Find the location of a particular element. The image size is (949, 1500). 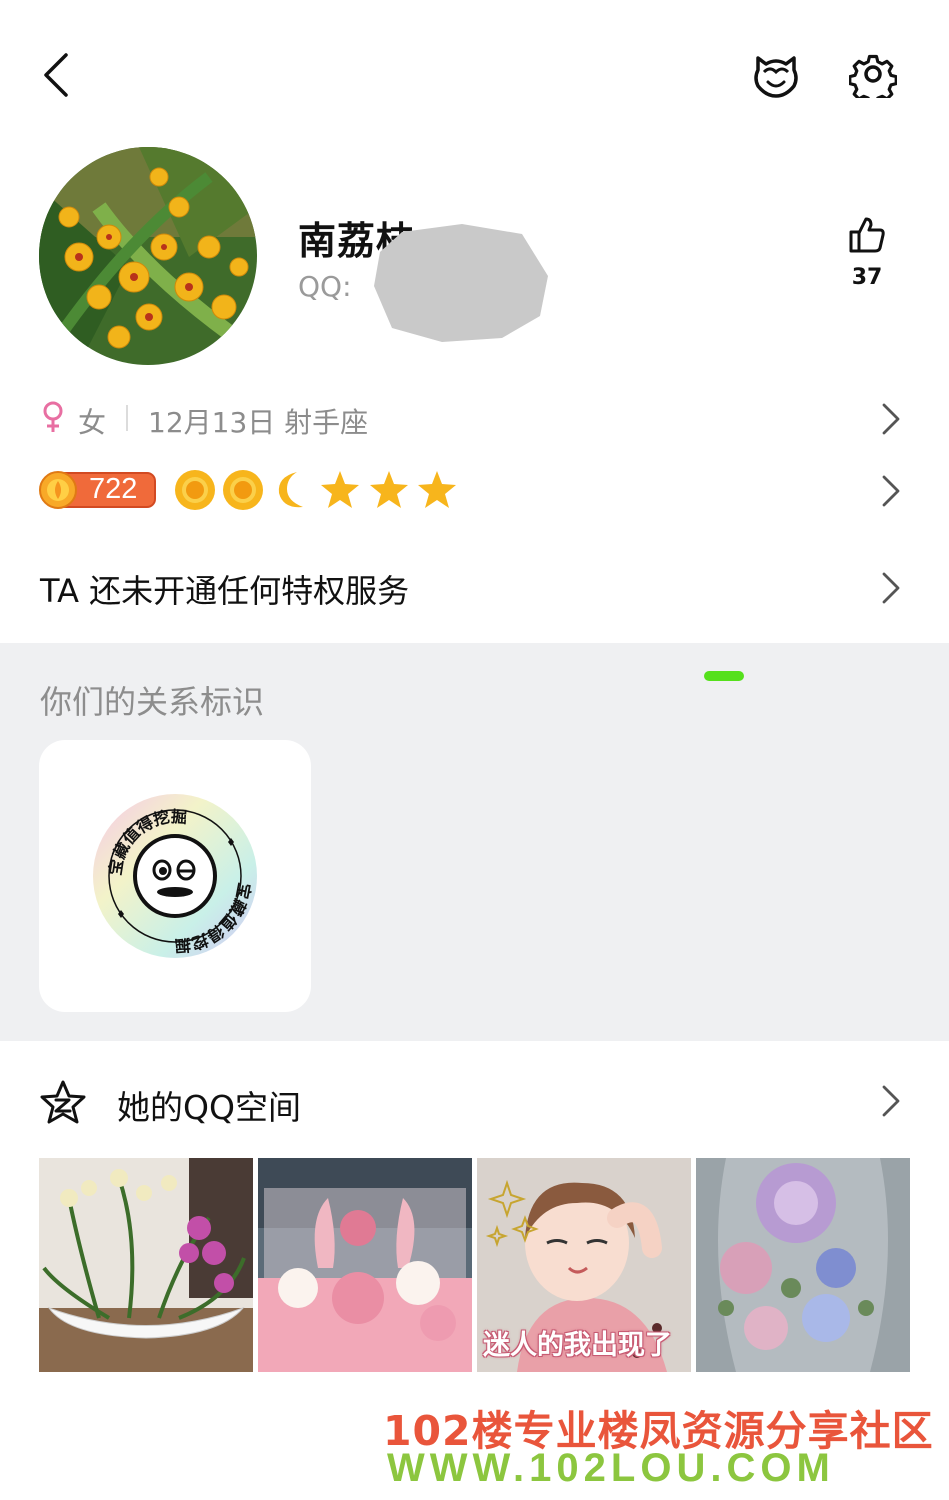

birthday-text: 12月13日 射手座 is located at coordinates (258, 422).